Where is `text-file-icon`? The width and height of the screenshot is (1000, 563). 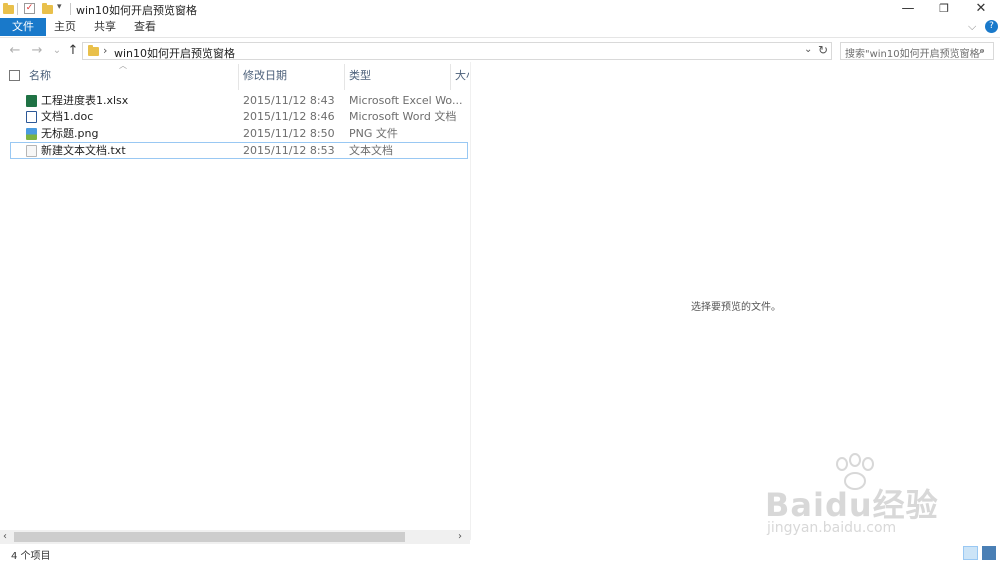
text-file-icon is located at coordinates (31, 151).